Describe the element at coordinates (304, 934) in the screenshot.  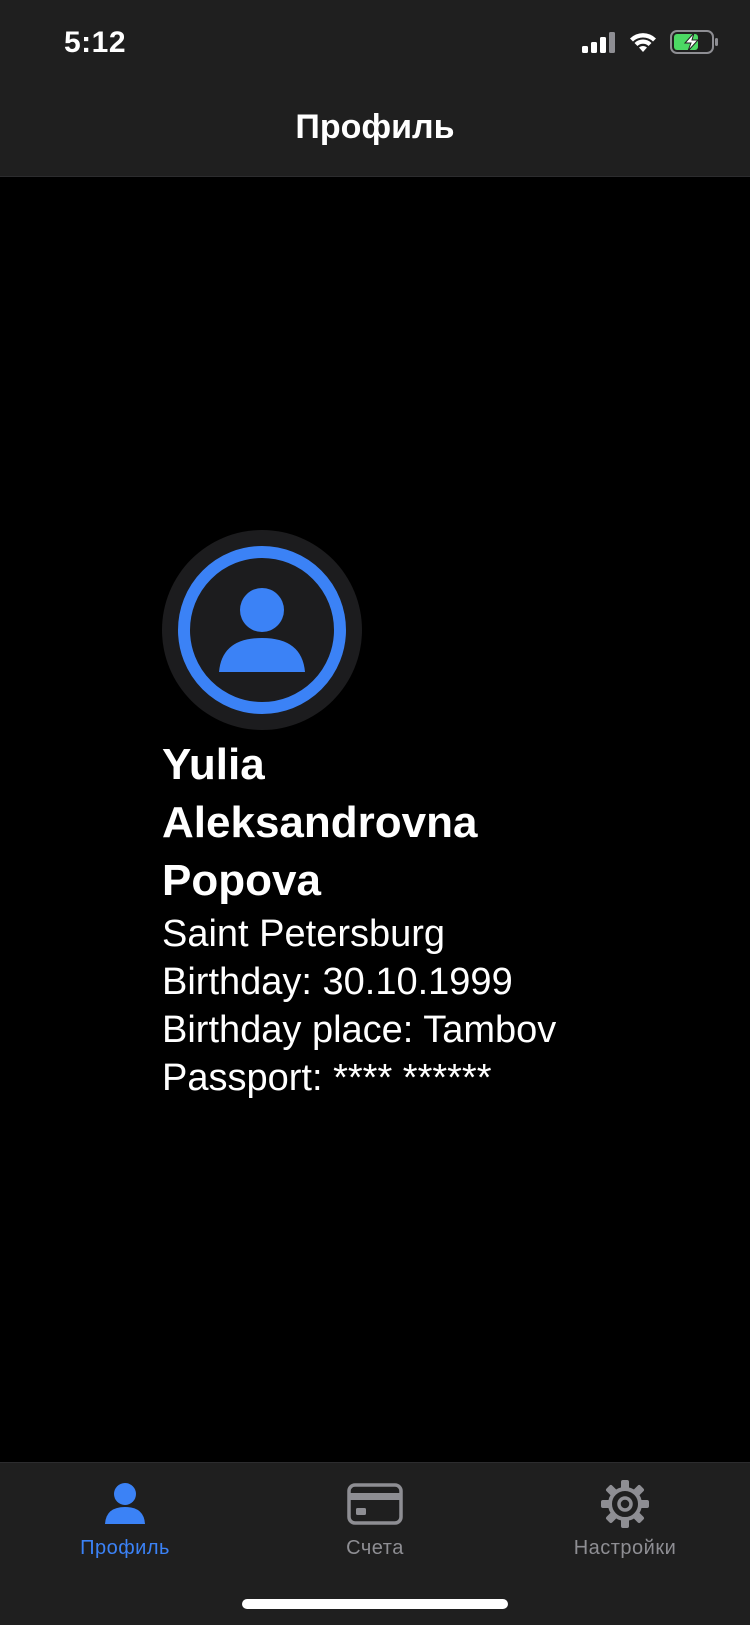
I see `profile-city: Saint Petersburg` at that location.